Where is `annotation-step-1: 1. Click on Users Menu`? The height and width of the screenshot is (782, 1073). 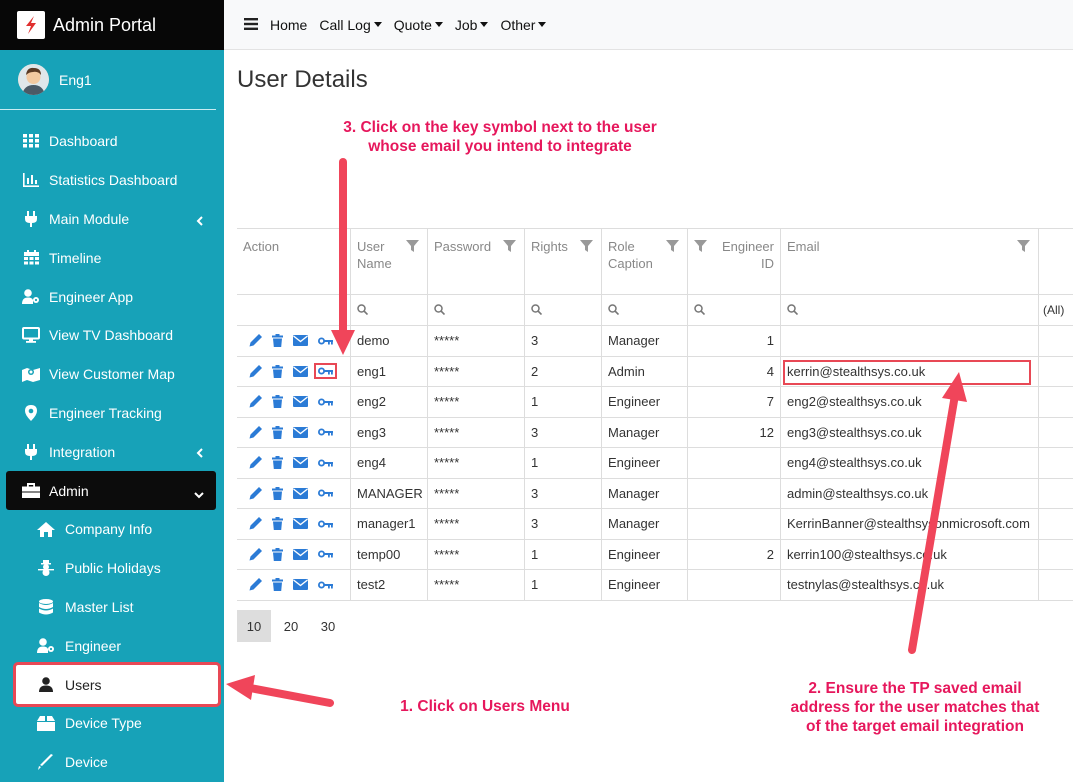
annotation-step-1: 1. Click on Users Menu is located at coordinates (485, 706).